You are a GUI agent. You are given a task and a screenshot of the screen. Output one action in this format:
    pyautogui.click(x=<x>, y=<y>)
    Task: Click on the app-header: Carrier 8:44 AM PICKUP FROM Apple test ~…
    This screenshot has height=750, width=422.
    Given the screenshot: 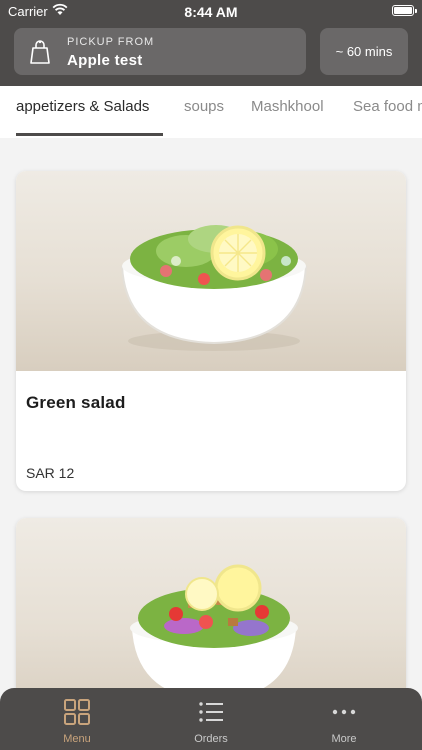 What is the action you would take?
    pyautogui.click(x=211, y=43)
    